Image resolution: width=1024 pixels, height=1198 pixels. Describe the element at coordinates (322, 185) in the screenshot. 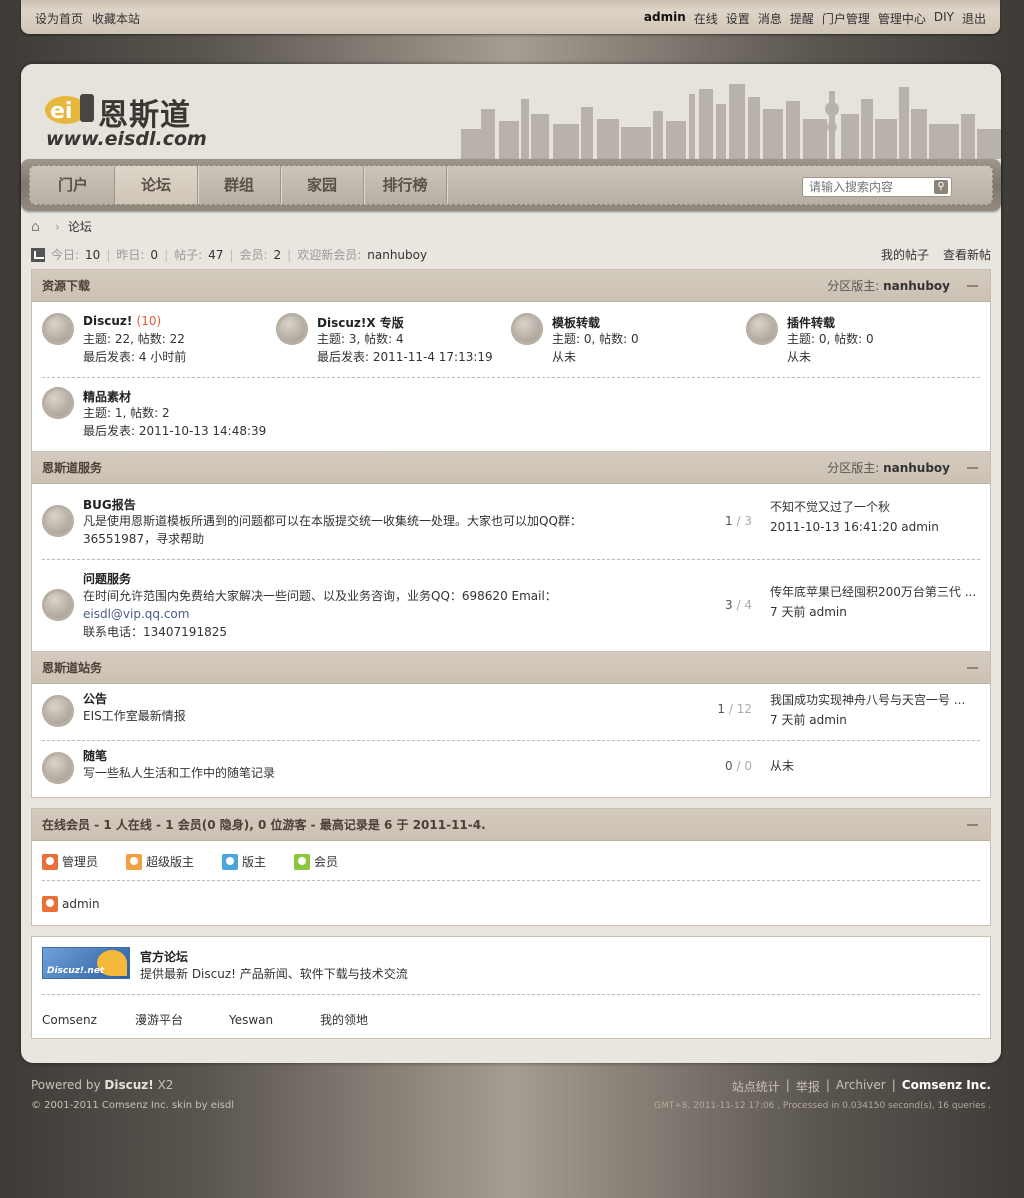

I see `nav-home: 家园` at that location.